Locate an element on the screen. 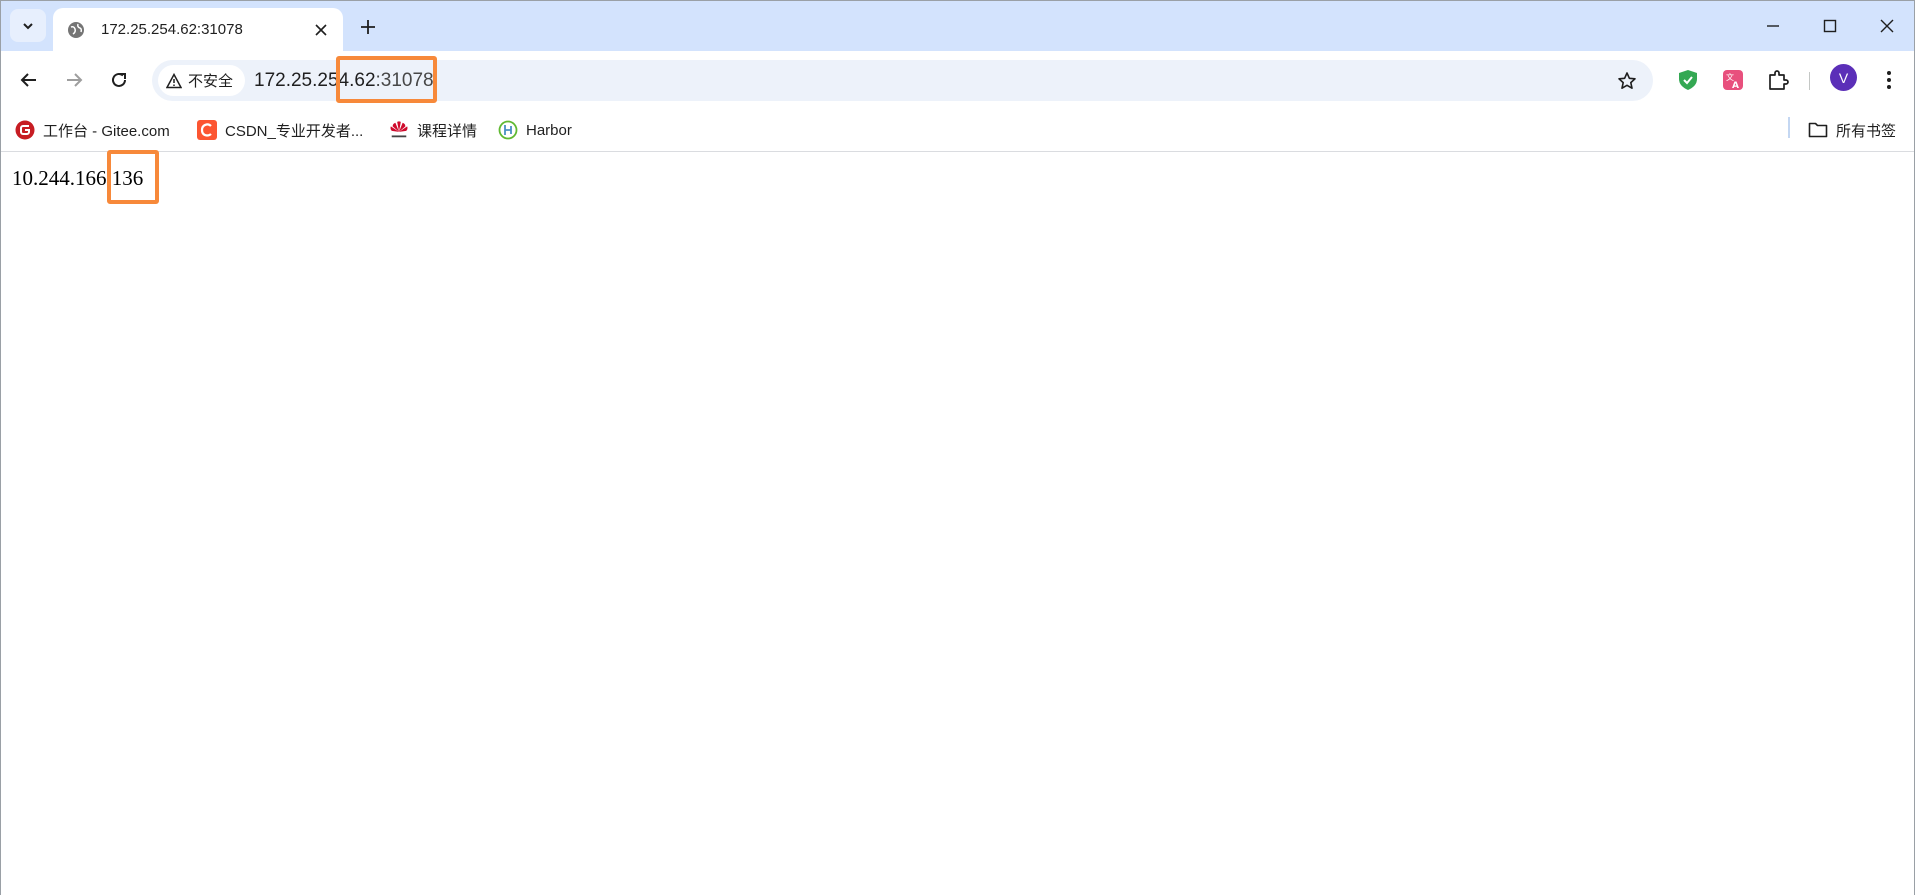  translate-extension-button: 文 A is located at coordinates (1733, 80).